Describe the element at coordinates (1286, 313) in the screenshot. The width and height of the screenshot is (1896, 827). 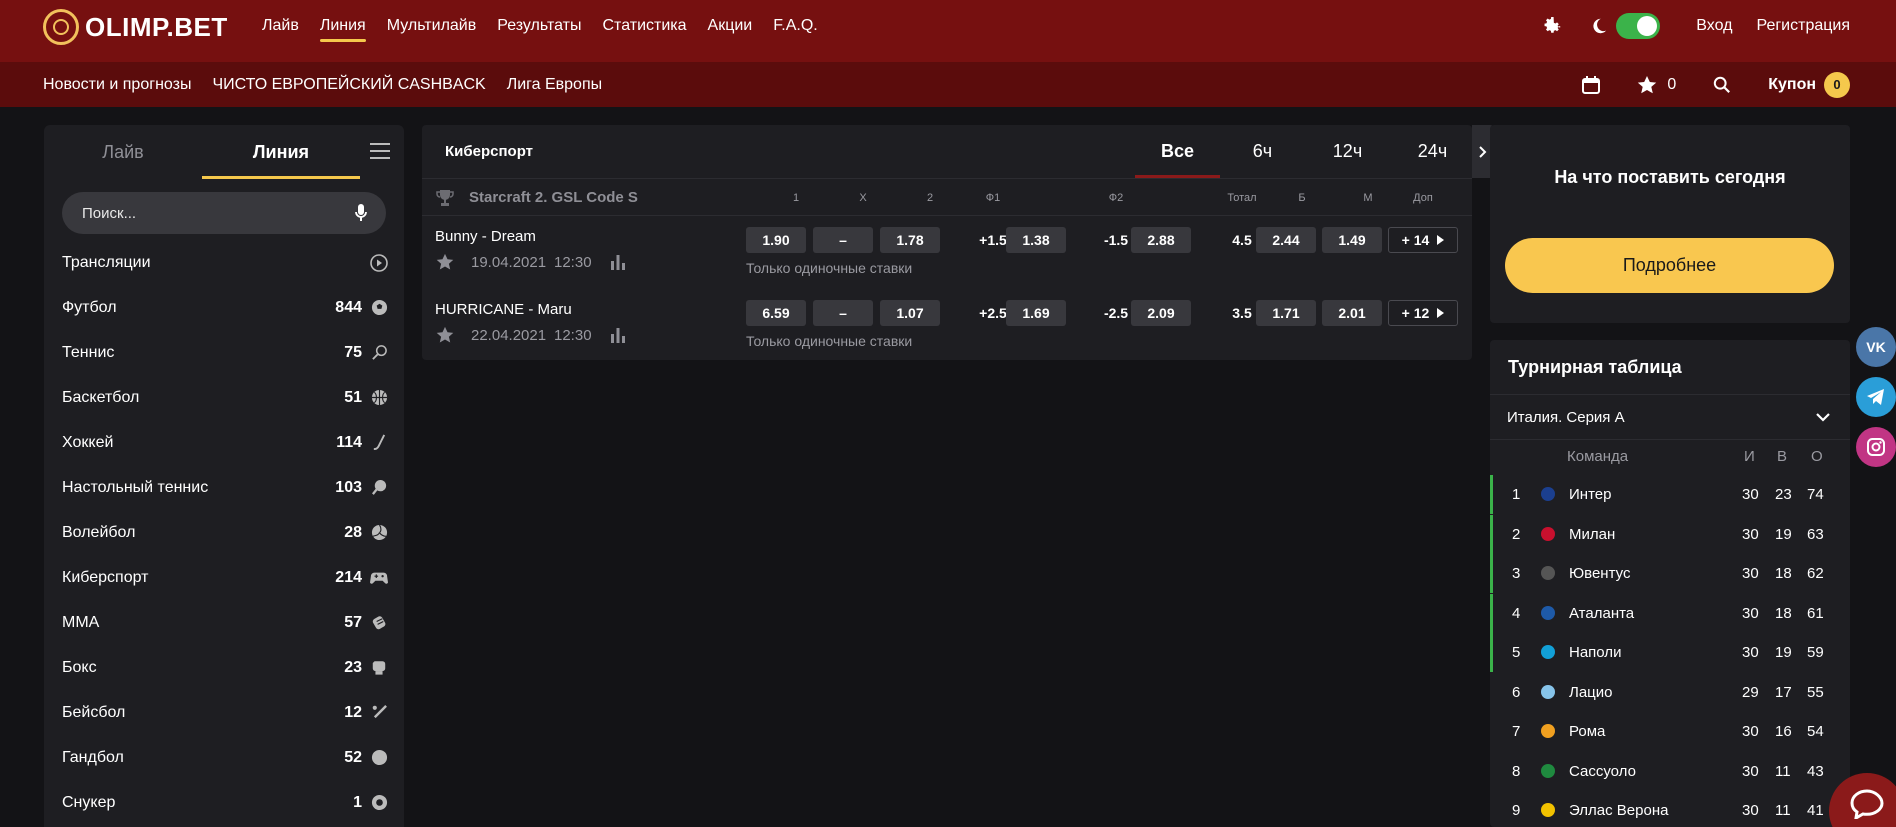
I see `odd-over: 1.71` at that location.